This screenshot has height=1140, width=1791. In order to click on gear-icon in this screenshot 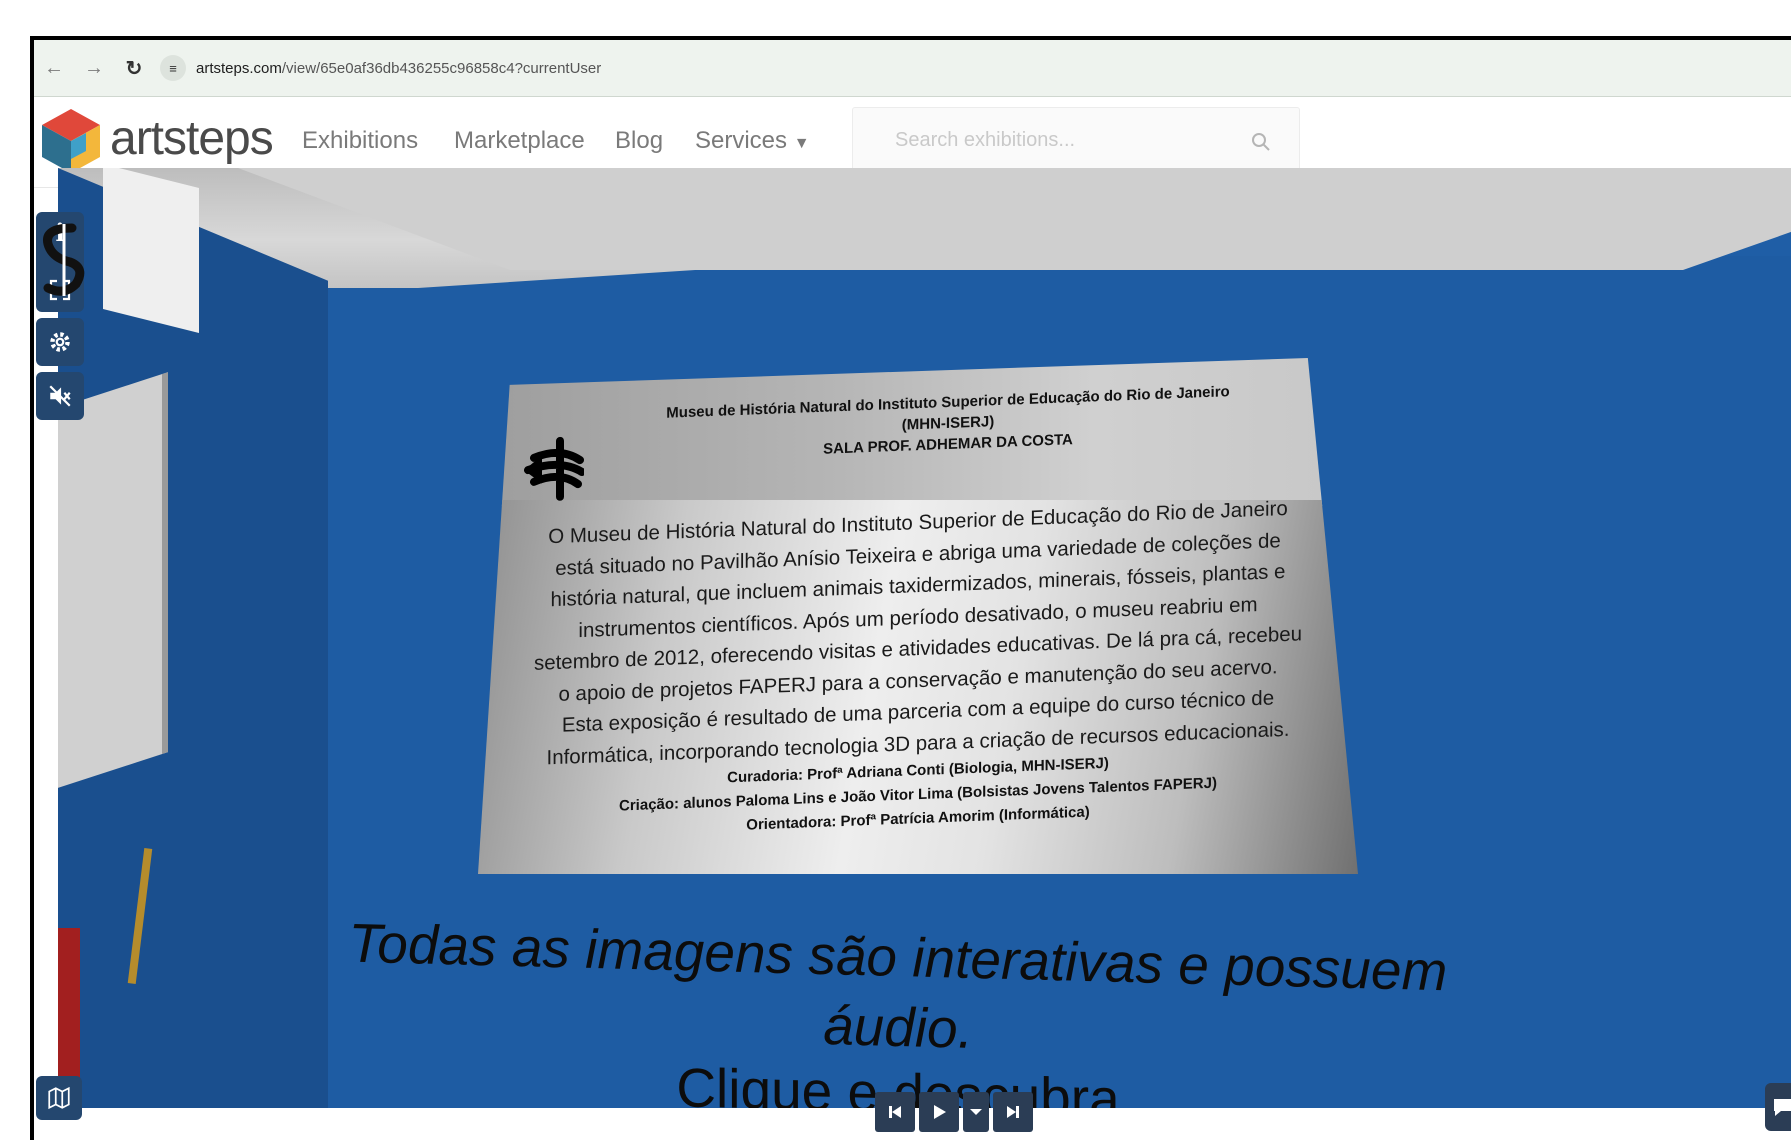, I will do `click(60, 342)`.